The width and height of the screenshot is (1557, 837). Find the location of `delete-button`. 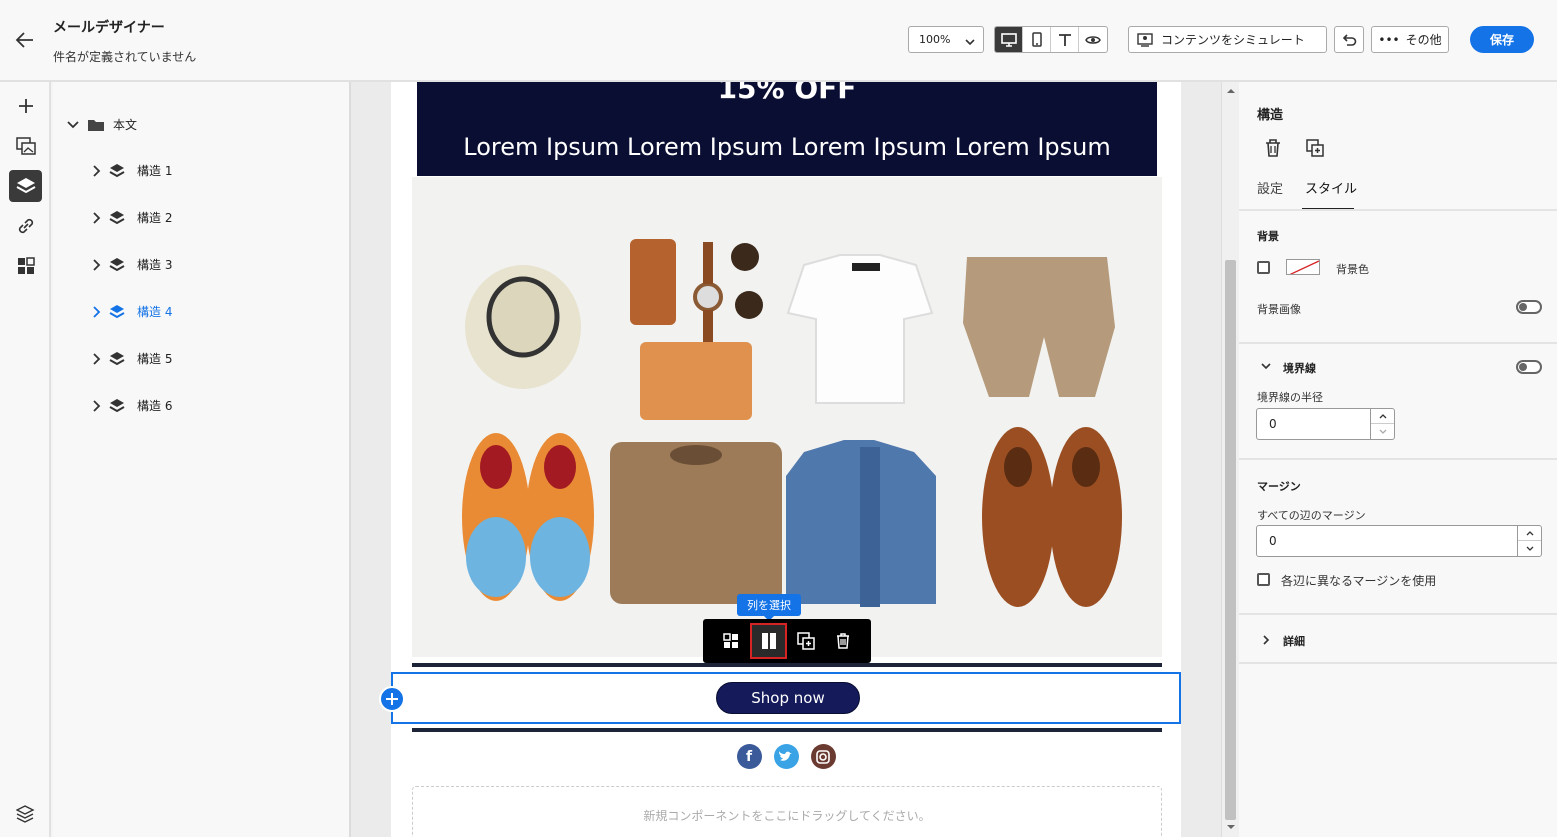

delete-button is located at coordinates (842, 641).